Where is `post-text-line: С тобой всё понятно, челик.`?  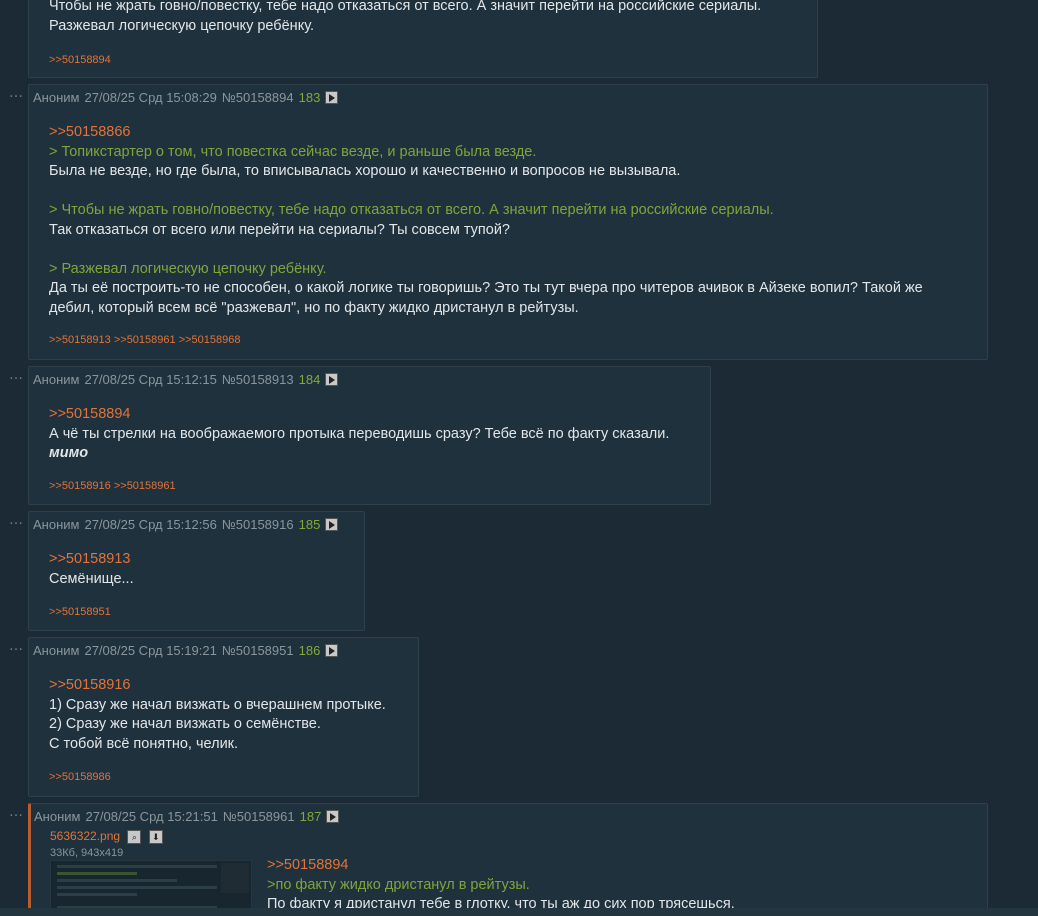
post-text-line: С тобой всё понятно, челик. is located at coordinates (144, 743).